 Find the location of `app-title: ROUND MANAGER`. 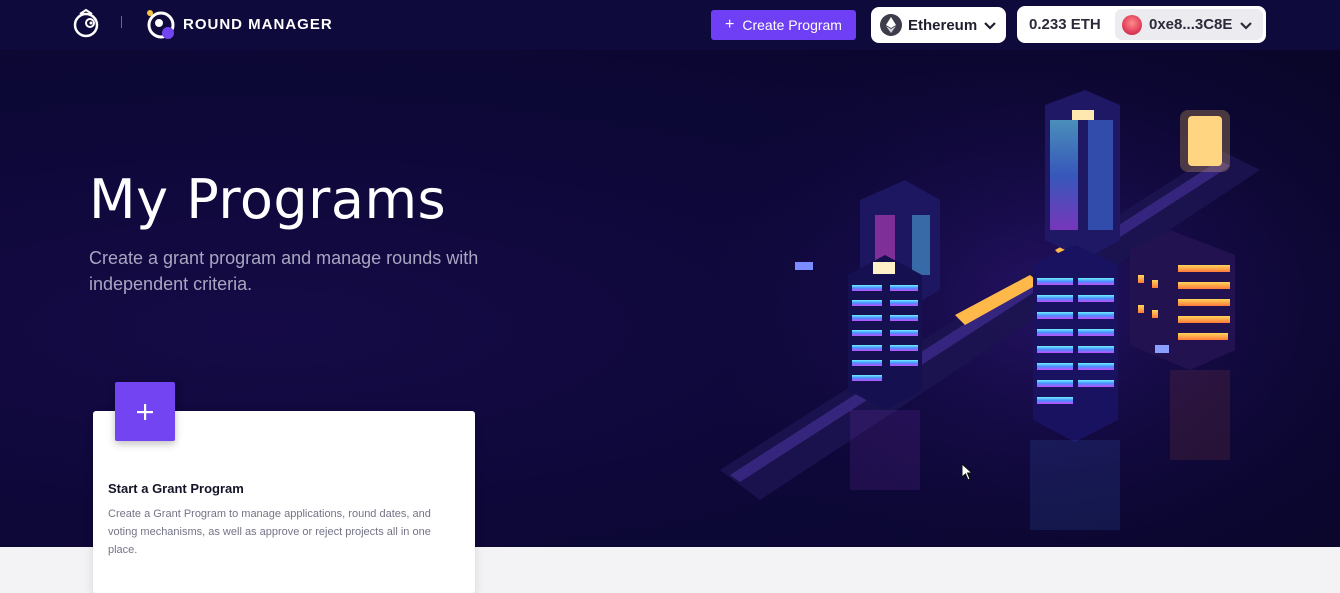

app-title: ROUND MANAGER is located at coordinates (258, 24).